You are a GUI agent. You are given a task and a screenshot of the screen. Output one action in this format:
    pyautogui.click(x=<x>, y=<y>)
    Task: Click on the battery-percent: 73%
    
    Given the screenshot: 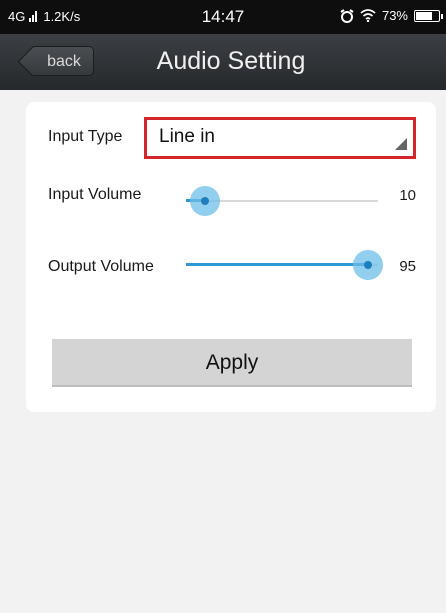 What is the action you would take?
    pyautogui.click(x=394, y=15)
    